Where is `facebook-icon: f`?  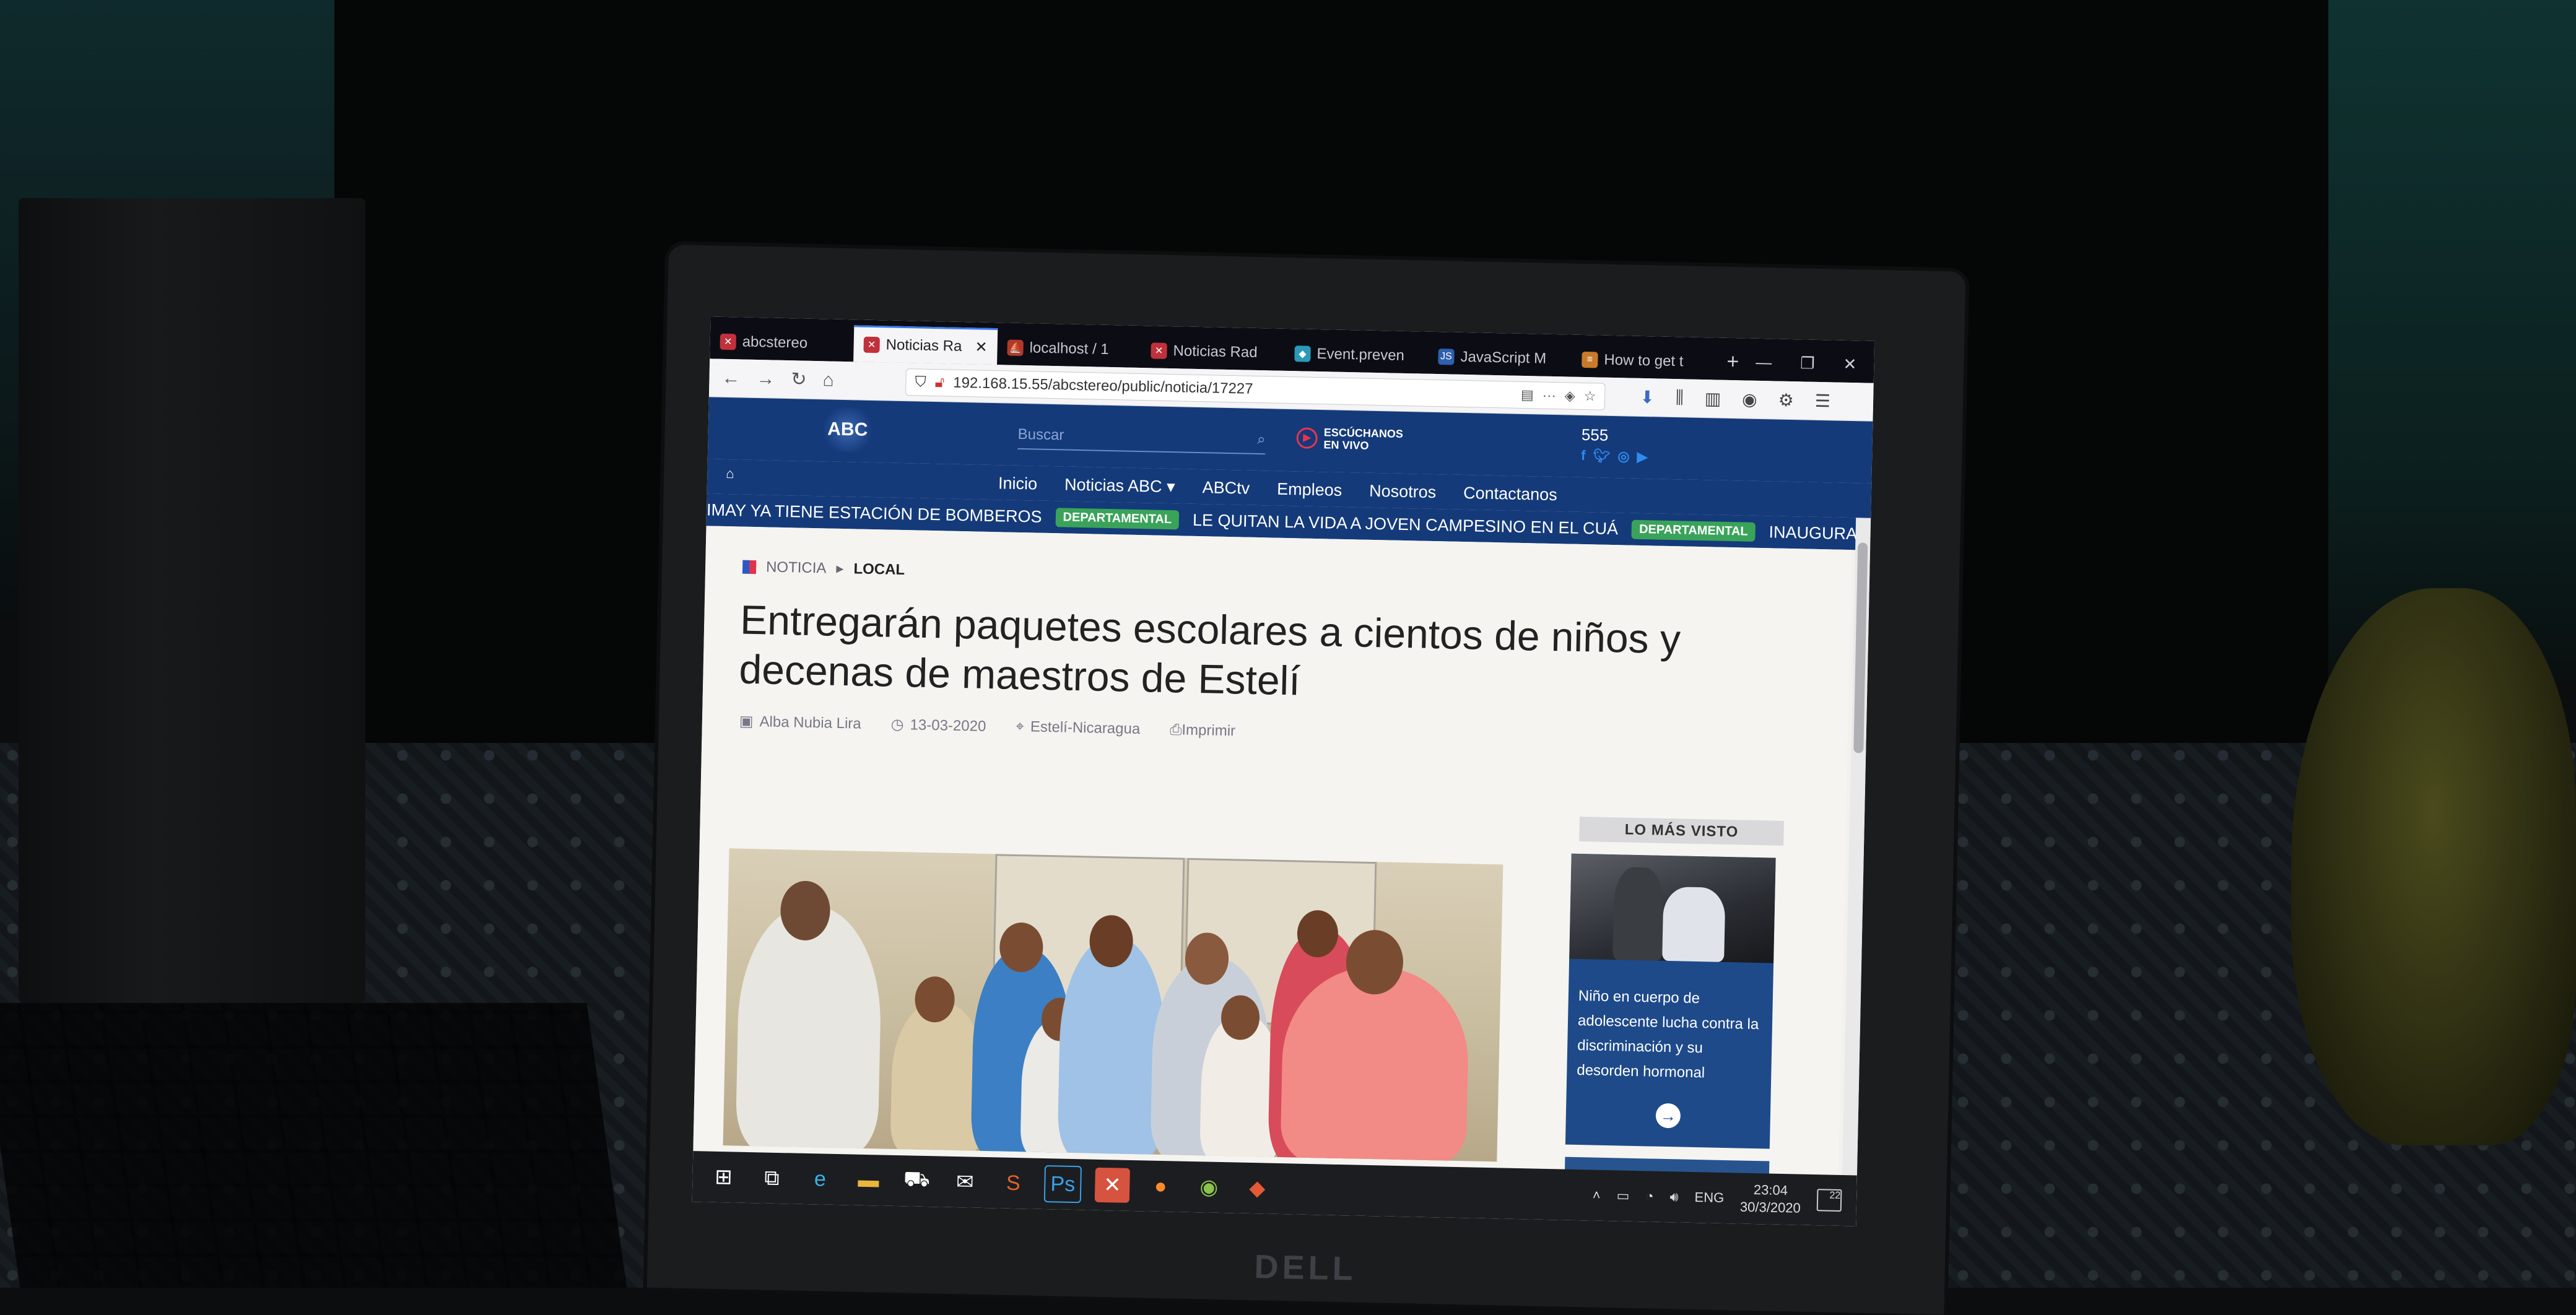 facebook-icon: f is located at coordinates (1583, 456).